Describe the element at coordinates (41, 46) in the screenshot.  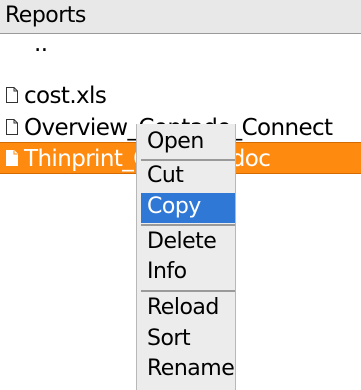
I see `parent-directory-label: ..` at that location.